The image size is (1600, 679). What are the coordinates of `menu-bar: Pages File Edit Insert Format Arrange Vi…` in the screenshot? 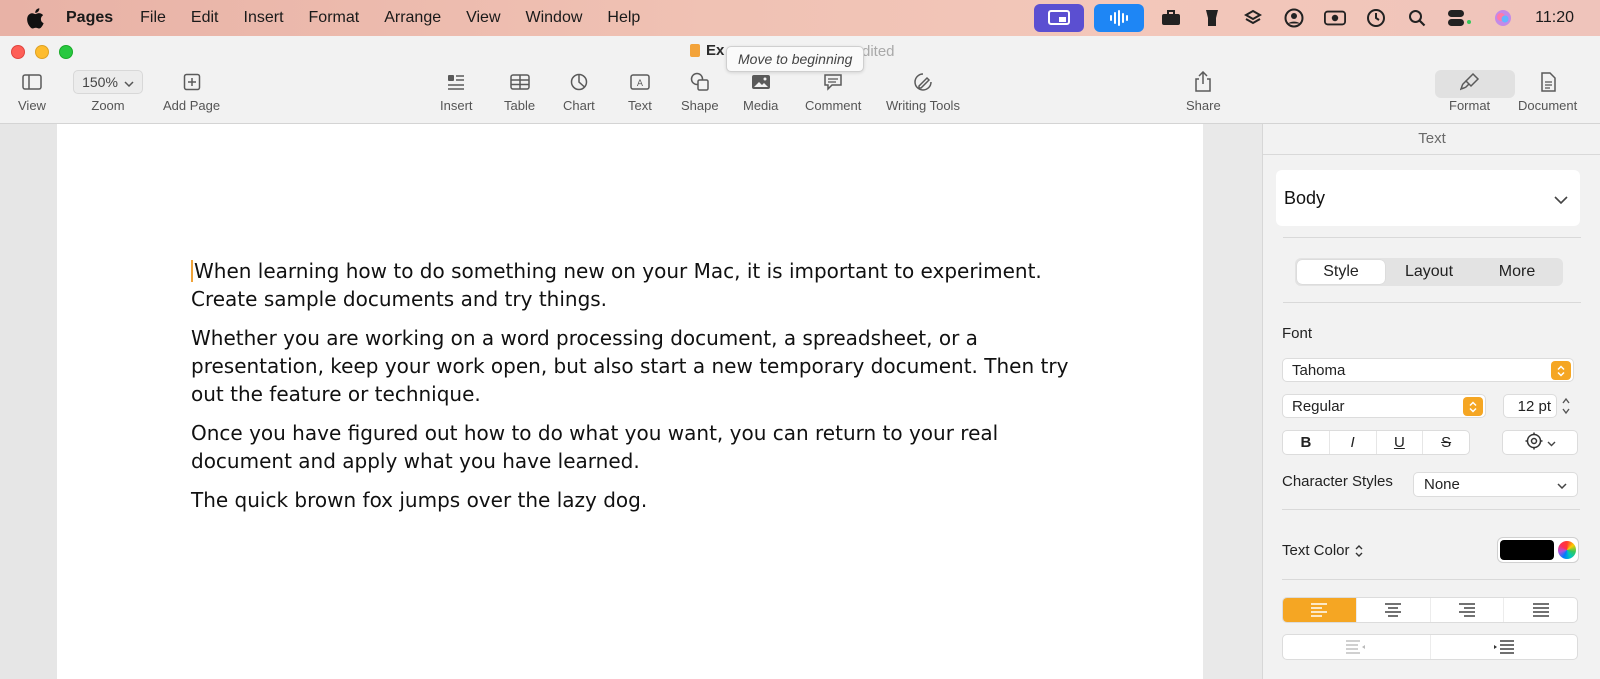 It's located at (800, 18).